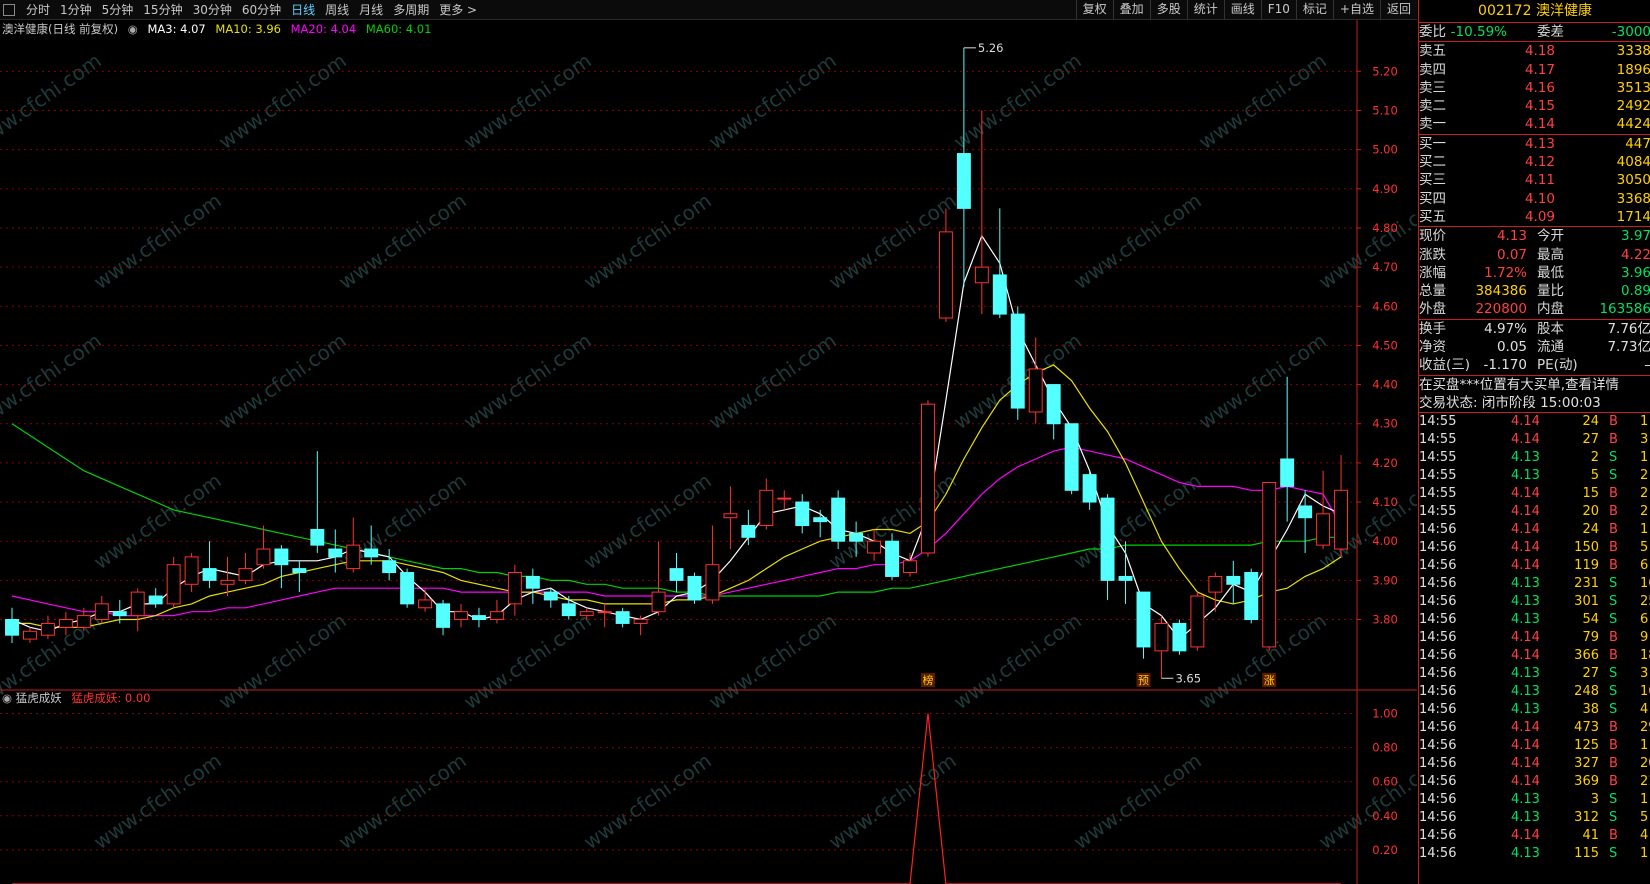  Describe the element at coordinates (1590, 637) in the screenshot. I see `tick-volume: 79` at that location.